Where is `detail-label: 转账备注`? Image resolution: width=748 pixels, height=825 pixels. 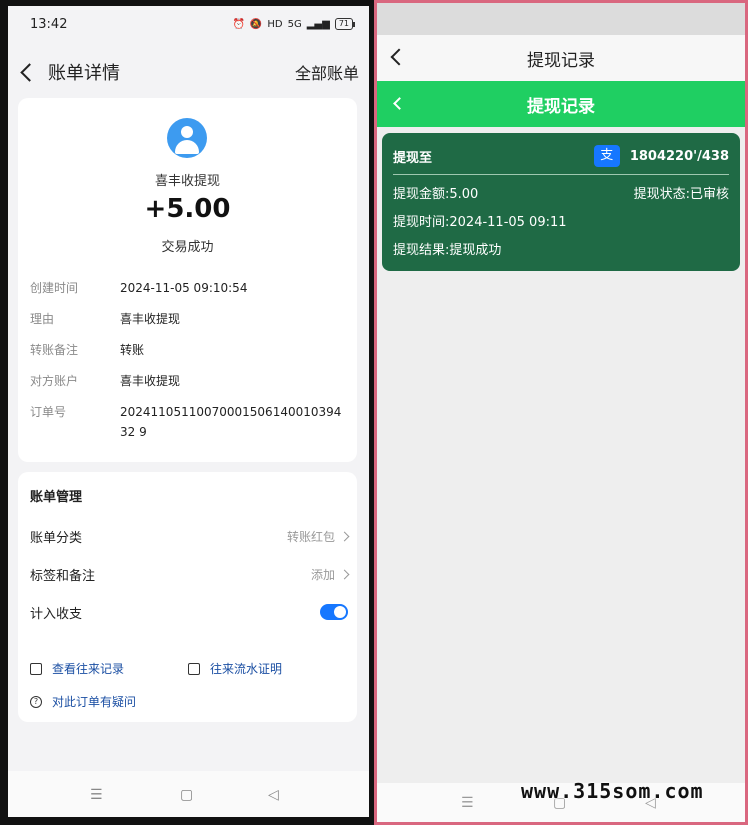 detail-label: 转账备注 is located at coordinates (54, 350).